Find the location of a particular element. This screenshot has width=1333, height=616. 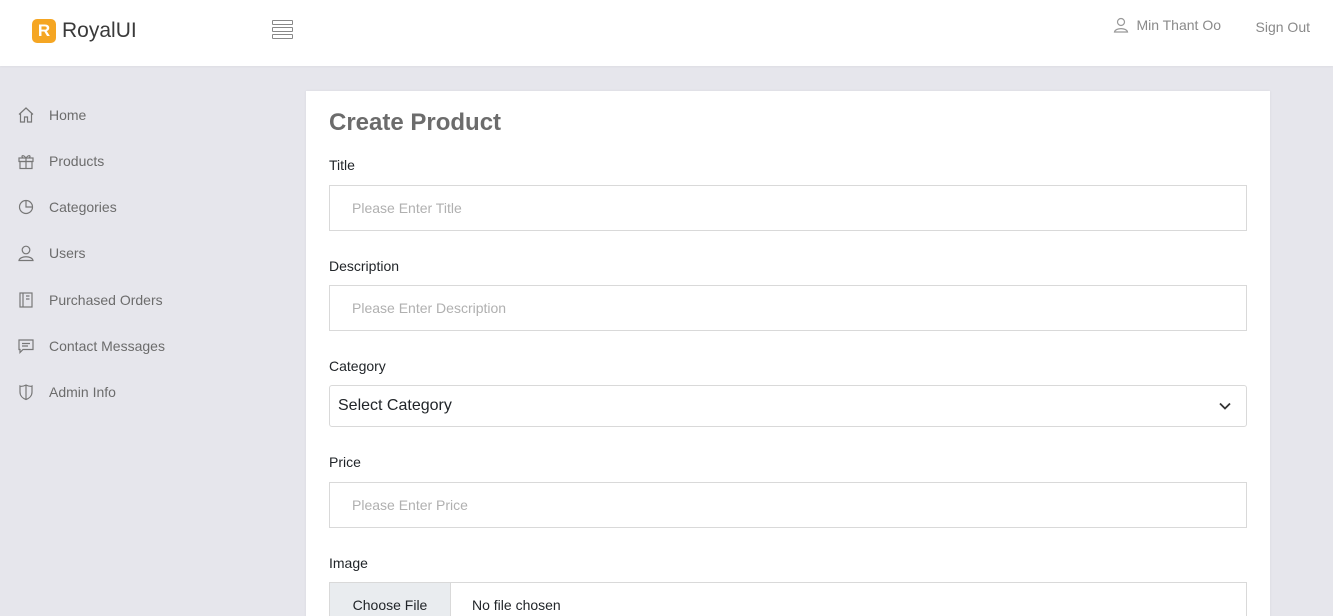

pie-chart-icon is located at coordinates (26, 207).